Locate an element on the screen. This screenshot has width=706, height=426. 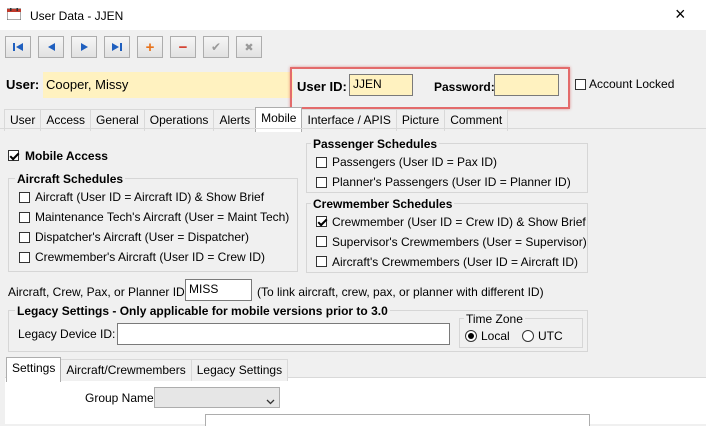
aircraft-crewmembers-checkbox is located at coordinates (321, 261).